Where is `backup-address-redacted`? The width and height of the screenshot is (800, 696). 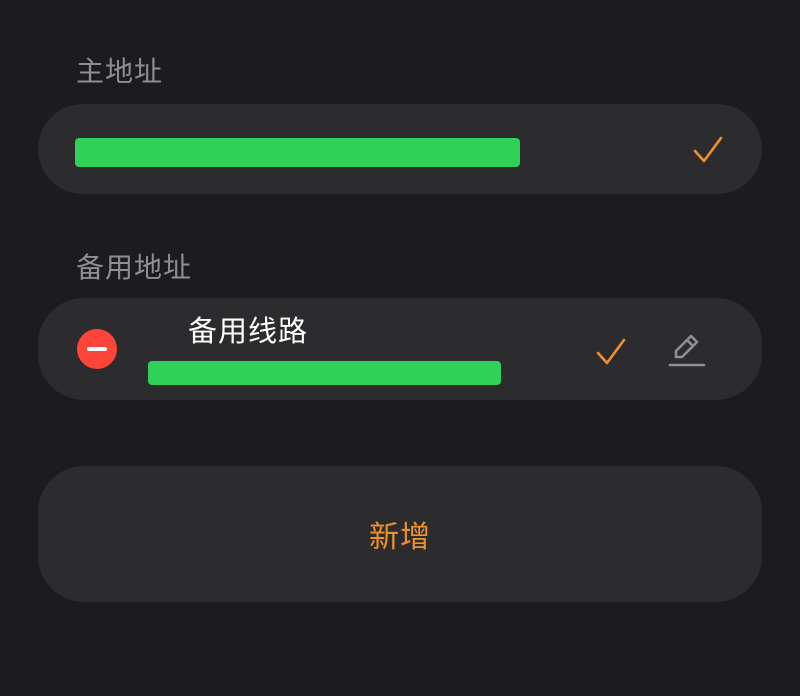
backup-address-redacted is located at coordinates (324, 373).